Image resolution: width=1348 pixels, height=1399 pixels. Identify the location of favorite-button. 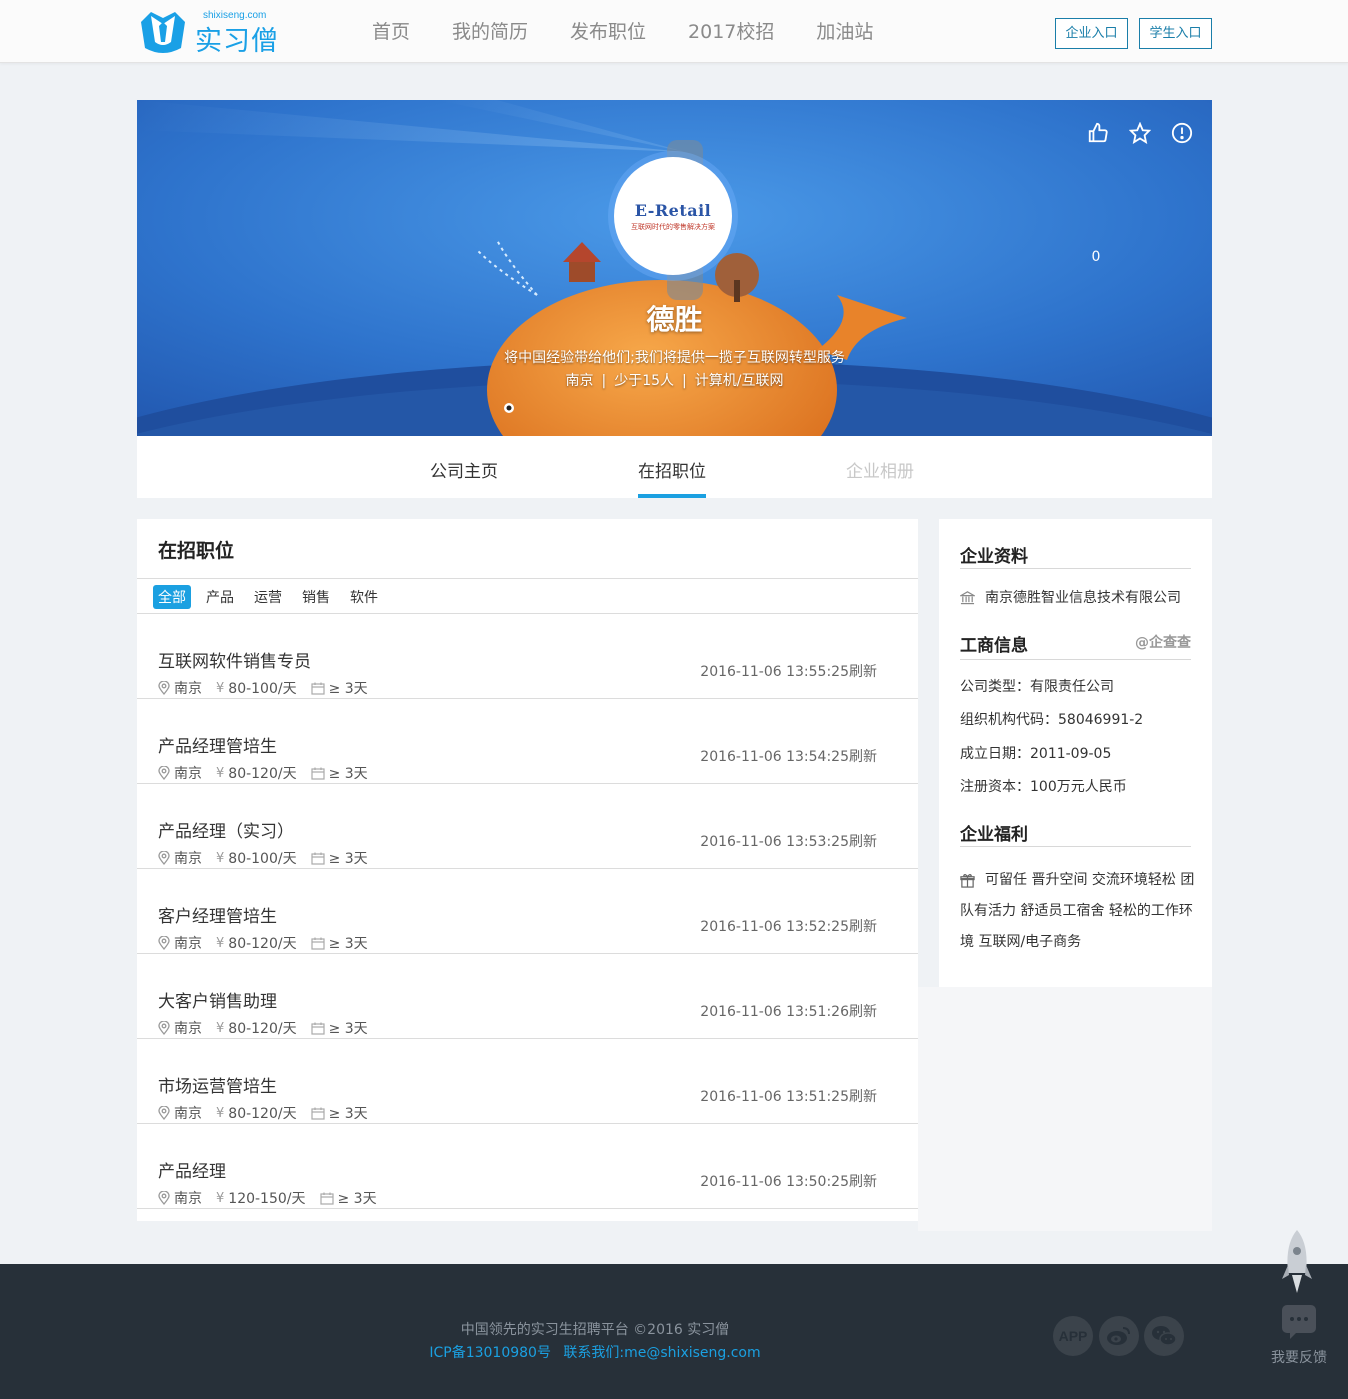
(1140, 133).